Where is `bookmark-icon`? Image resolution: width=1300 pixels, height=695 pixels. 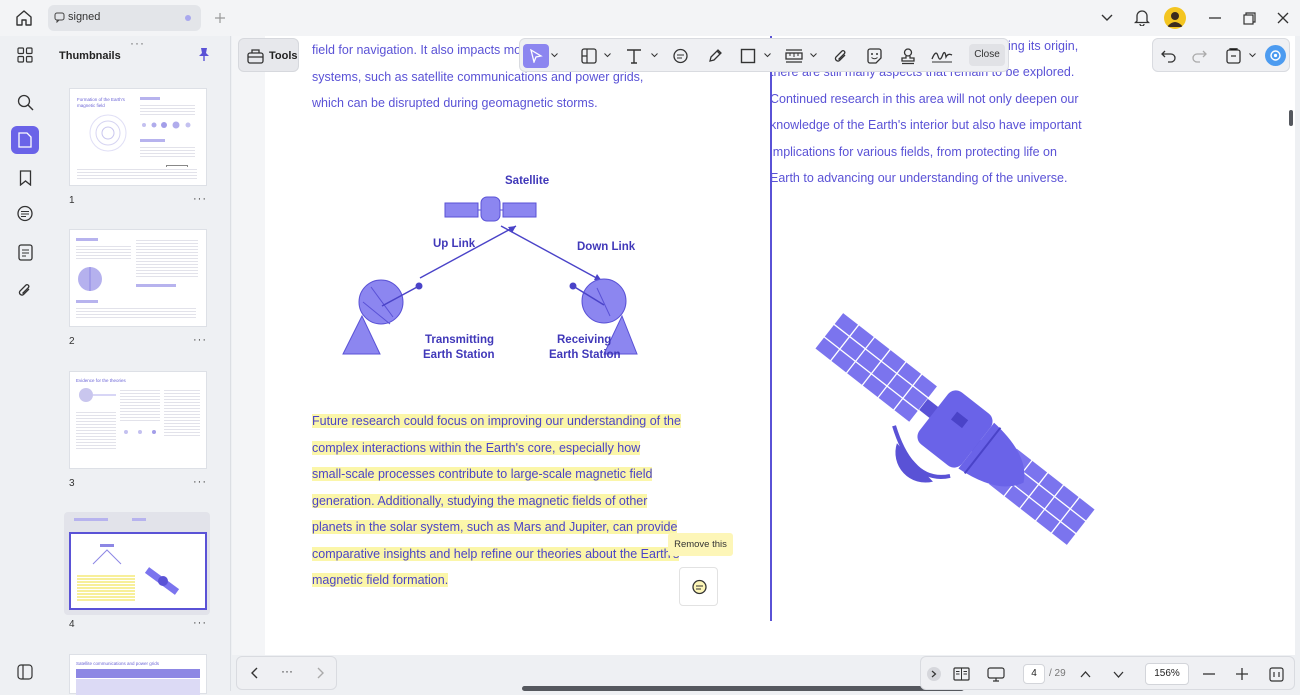 bookmark-icon is located at coordinates (25, 178).